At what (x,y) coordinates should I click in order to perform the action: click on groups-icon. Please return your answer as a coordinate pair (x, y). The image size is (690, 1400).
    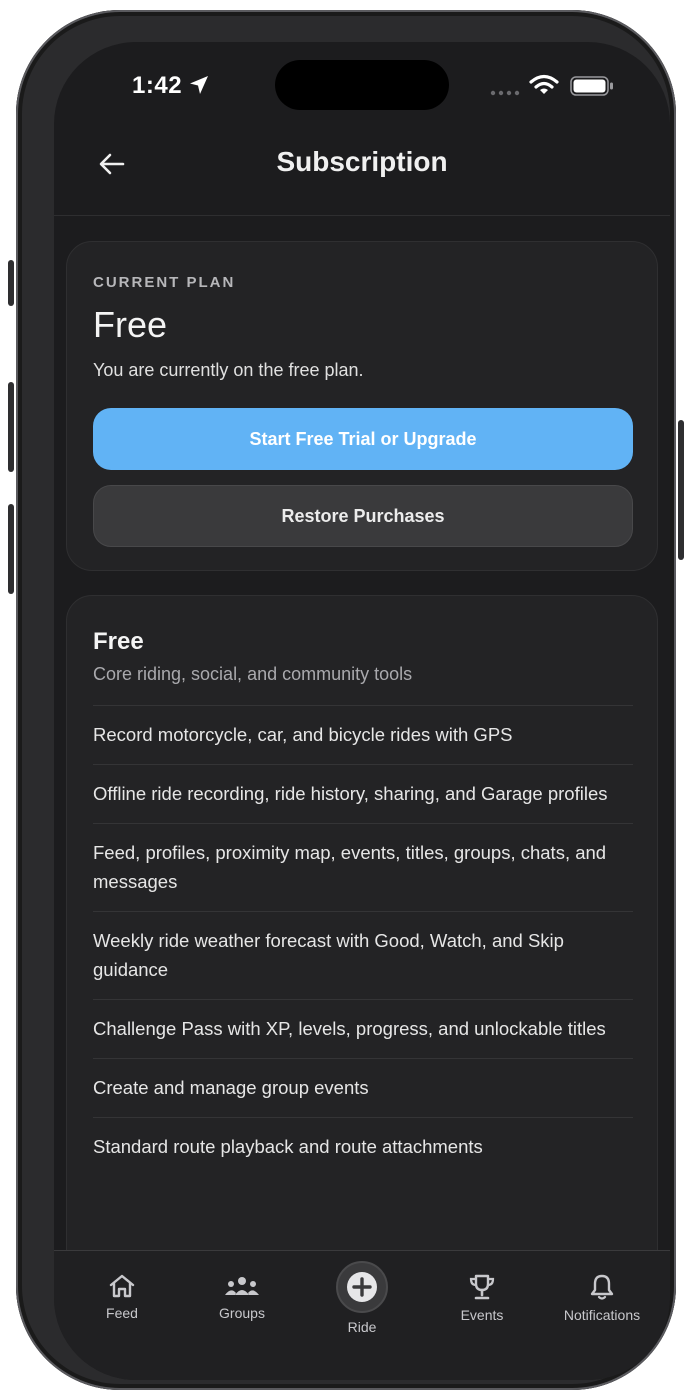
    Looking at the image, I should click on (242, 1286).